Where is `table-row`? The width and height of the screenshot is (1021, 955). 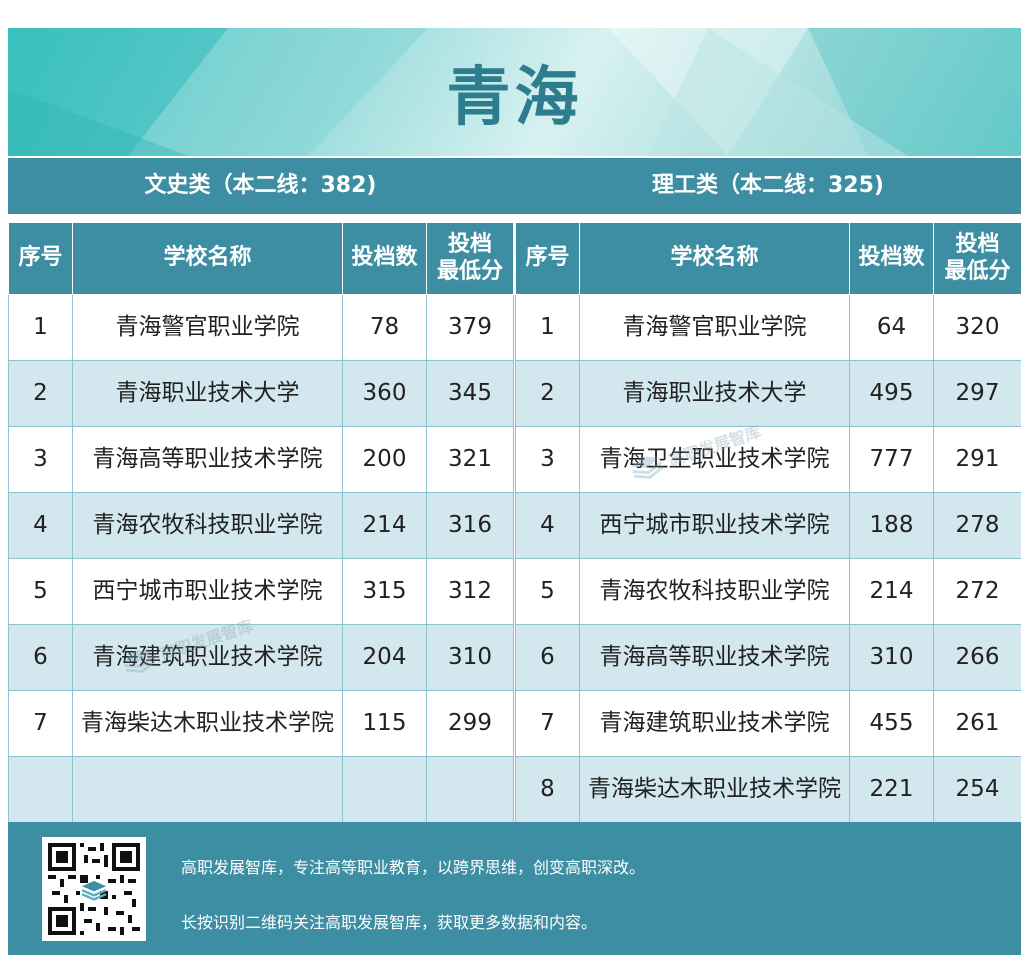 table-row is located at coordinates (261, 789).